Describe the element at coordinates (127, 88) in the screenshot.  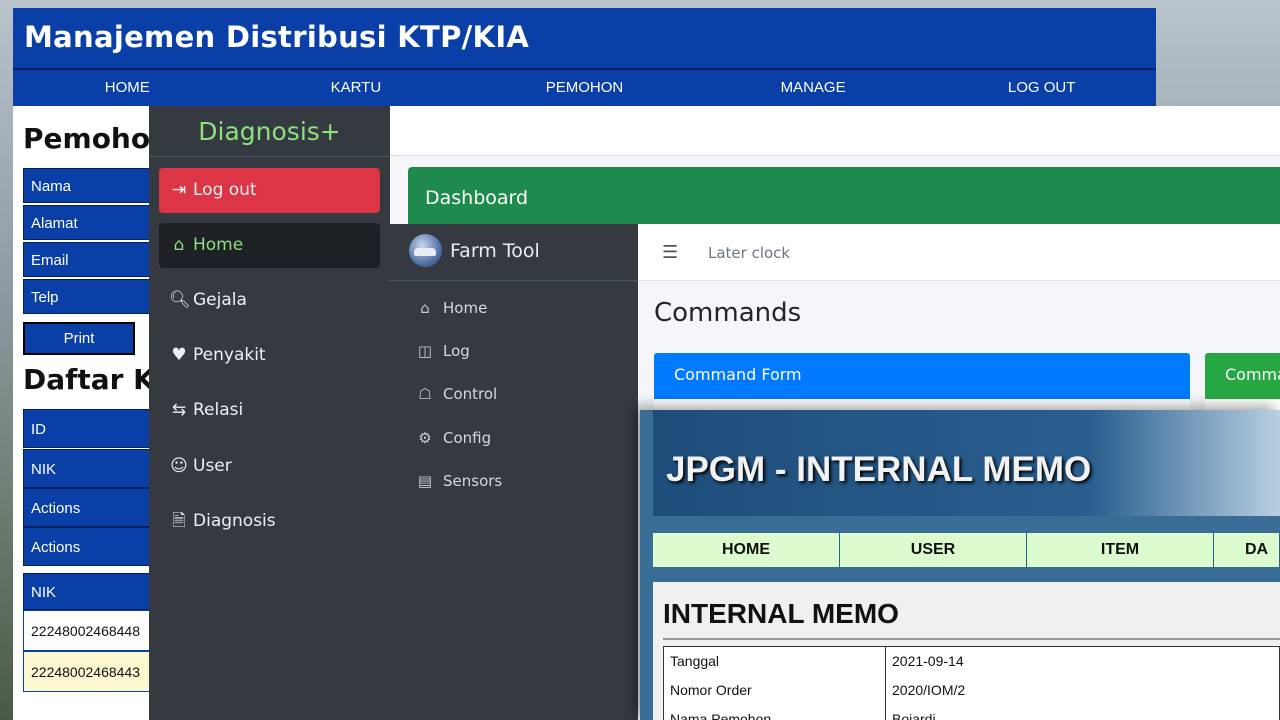
I see `ktp-nav-home: HOME` at that location.